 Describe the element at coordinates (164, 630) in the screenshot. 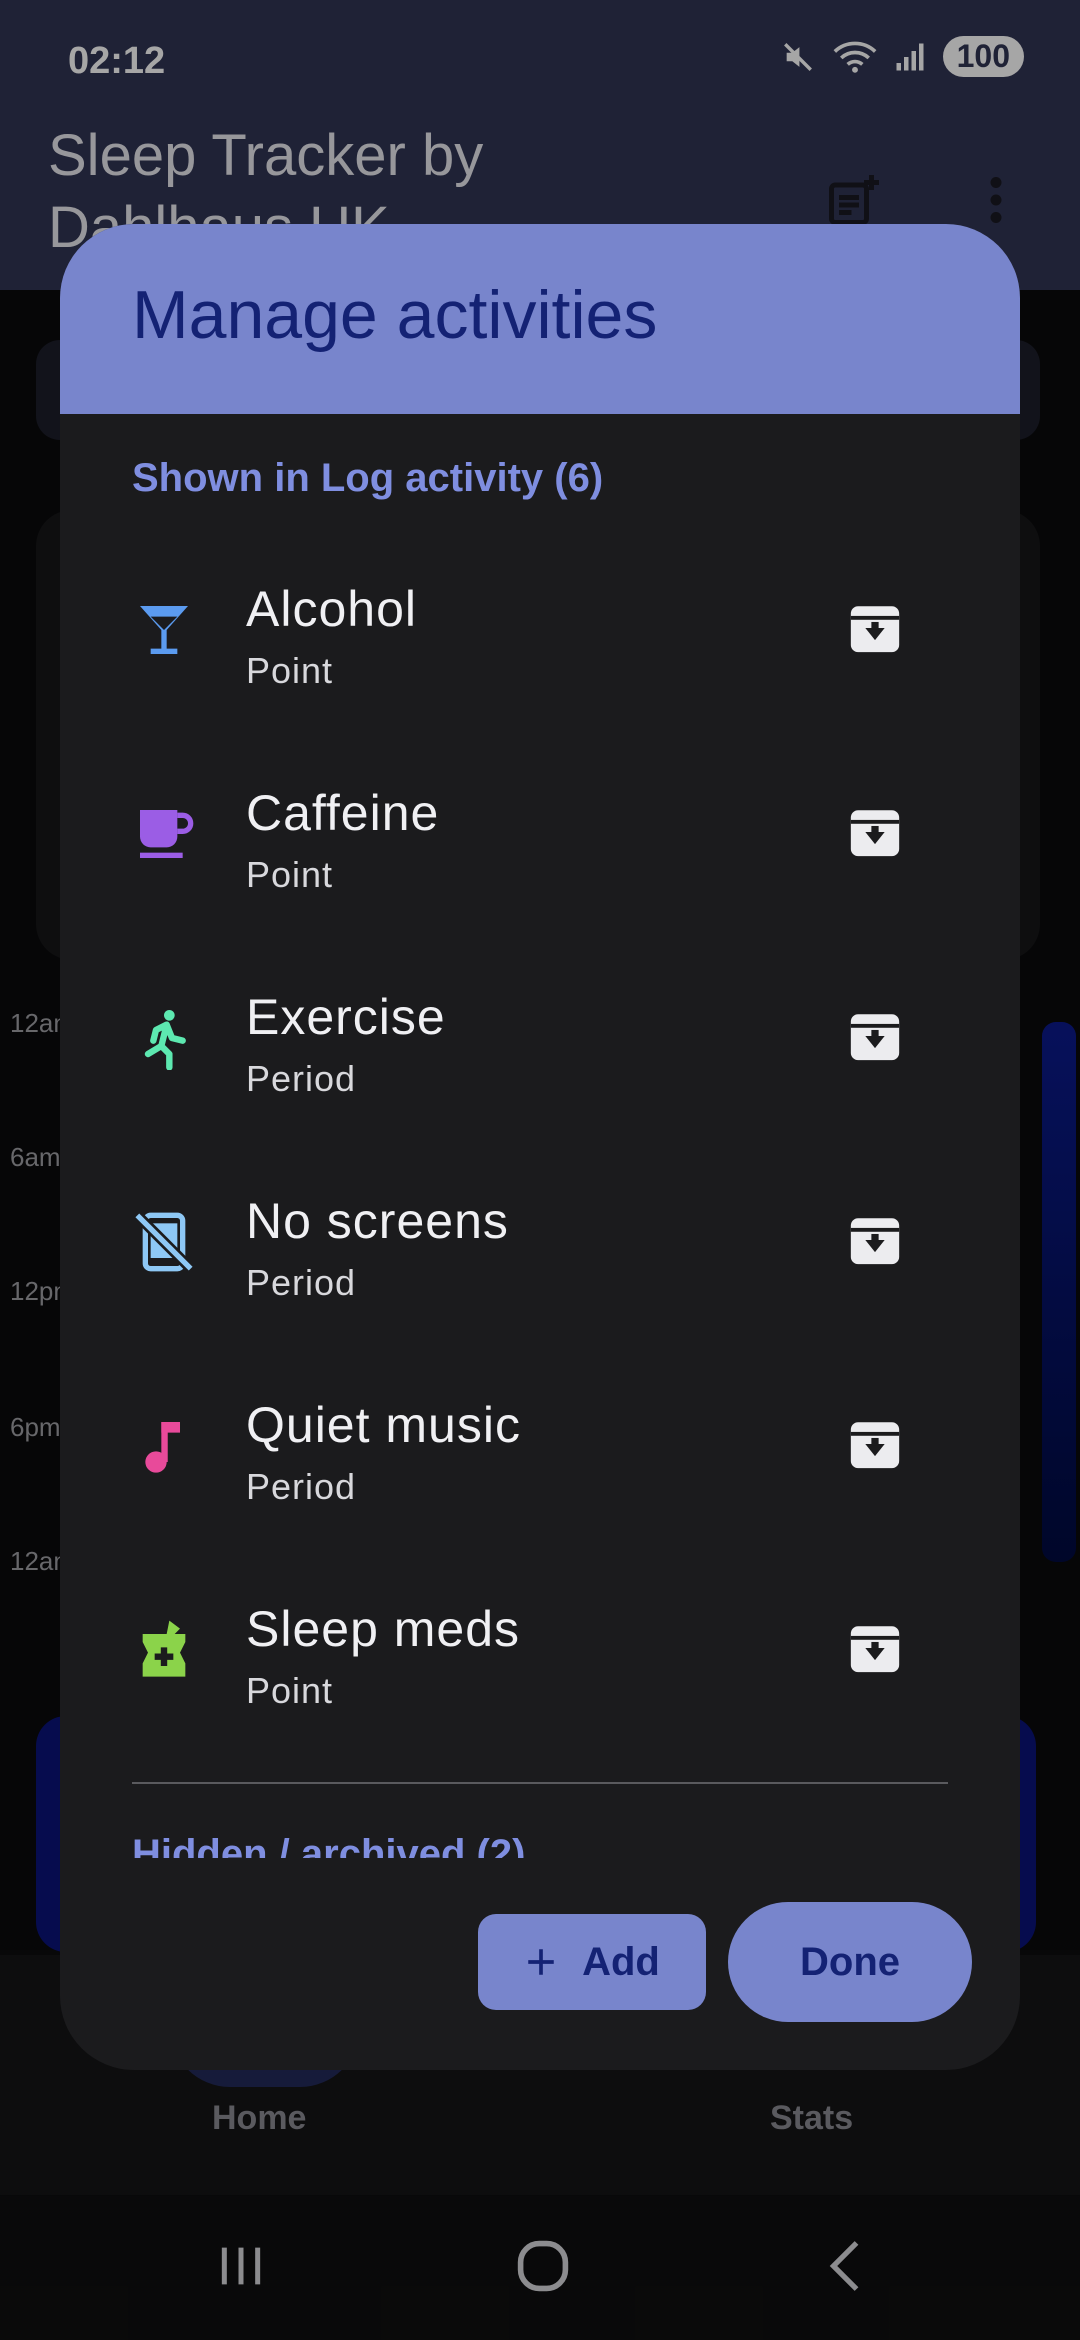

I see `cocktail-icon` at that location.